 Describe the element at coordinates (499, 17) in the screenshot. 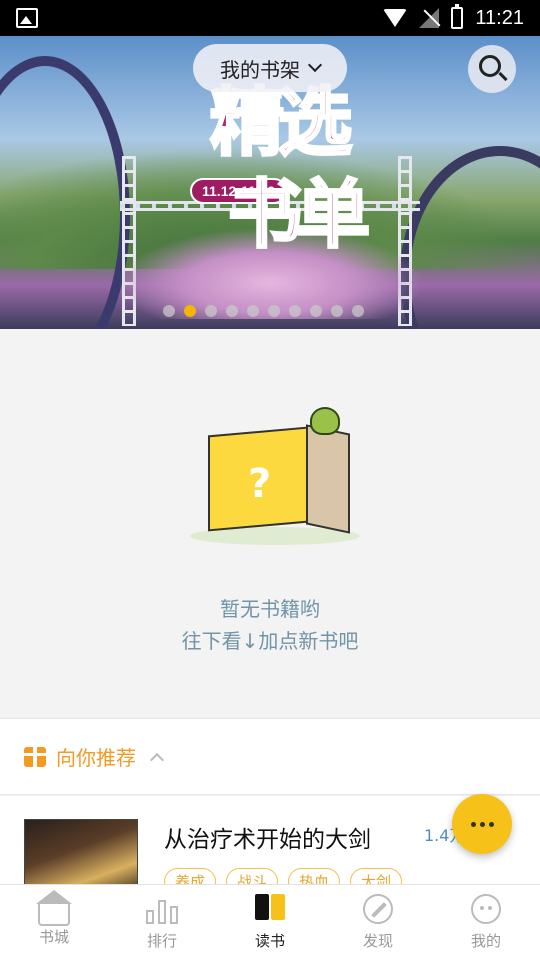

I see `status-time: 11:21` at that location.